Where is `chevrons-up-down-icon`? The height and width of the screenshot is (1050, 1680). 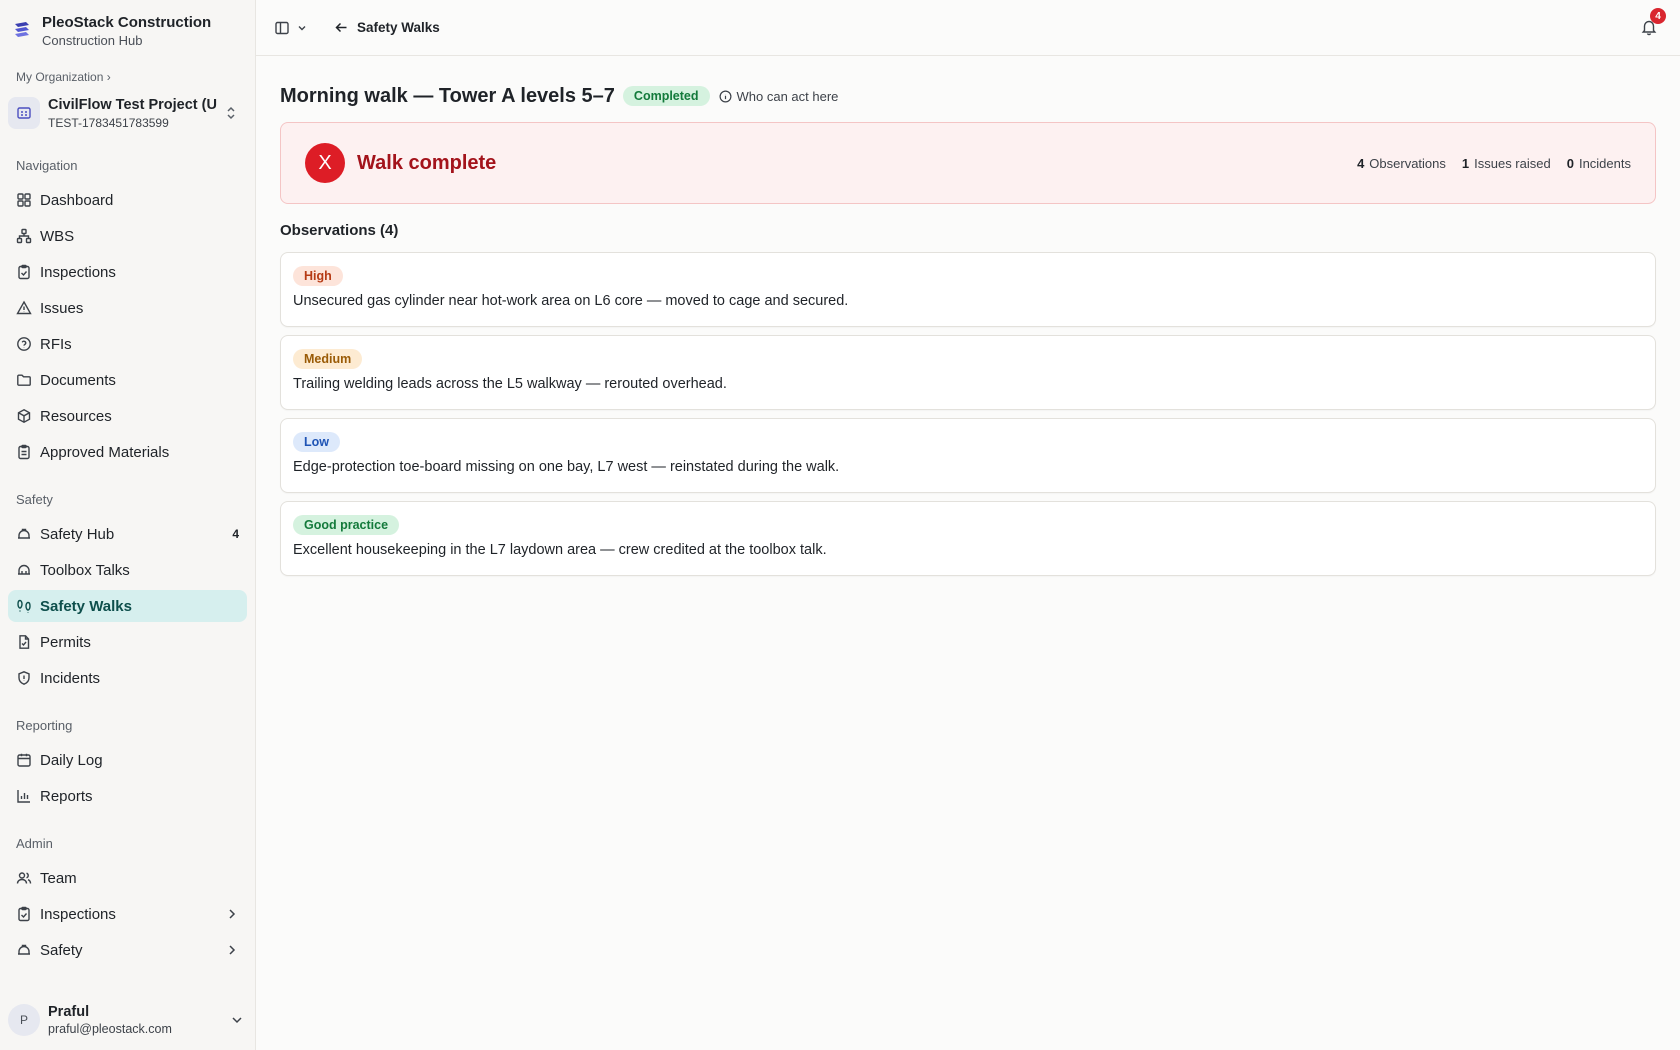 chevrons-up-down-icon is located at coordinates (231, 113).